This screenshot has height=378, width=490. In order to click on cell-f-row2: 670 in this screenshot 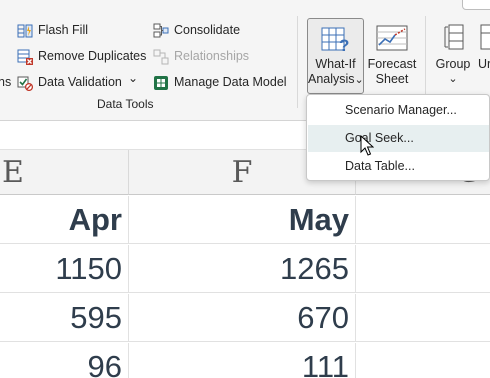, I will do `click(242, 318)`.